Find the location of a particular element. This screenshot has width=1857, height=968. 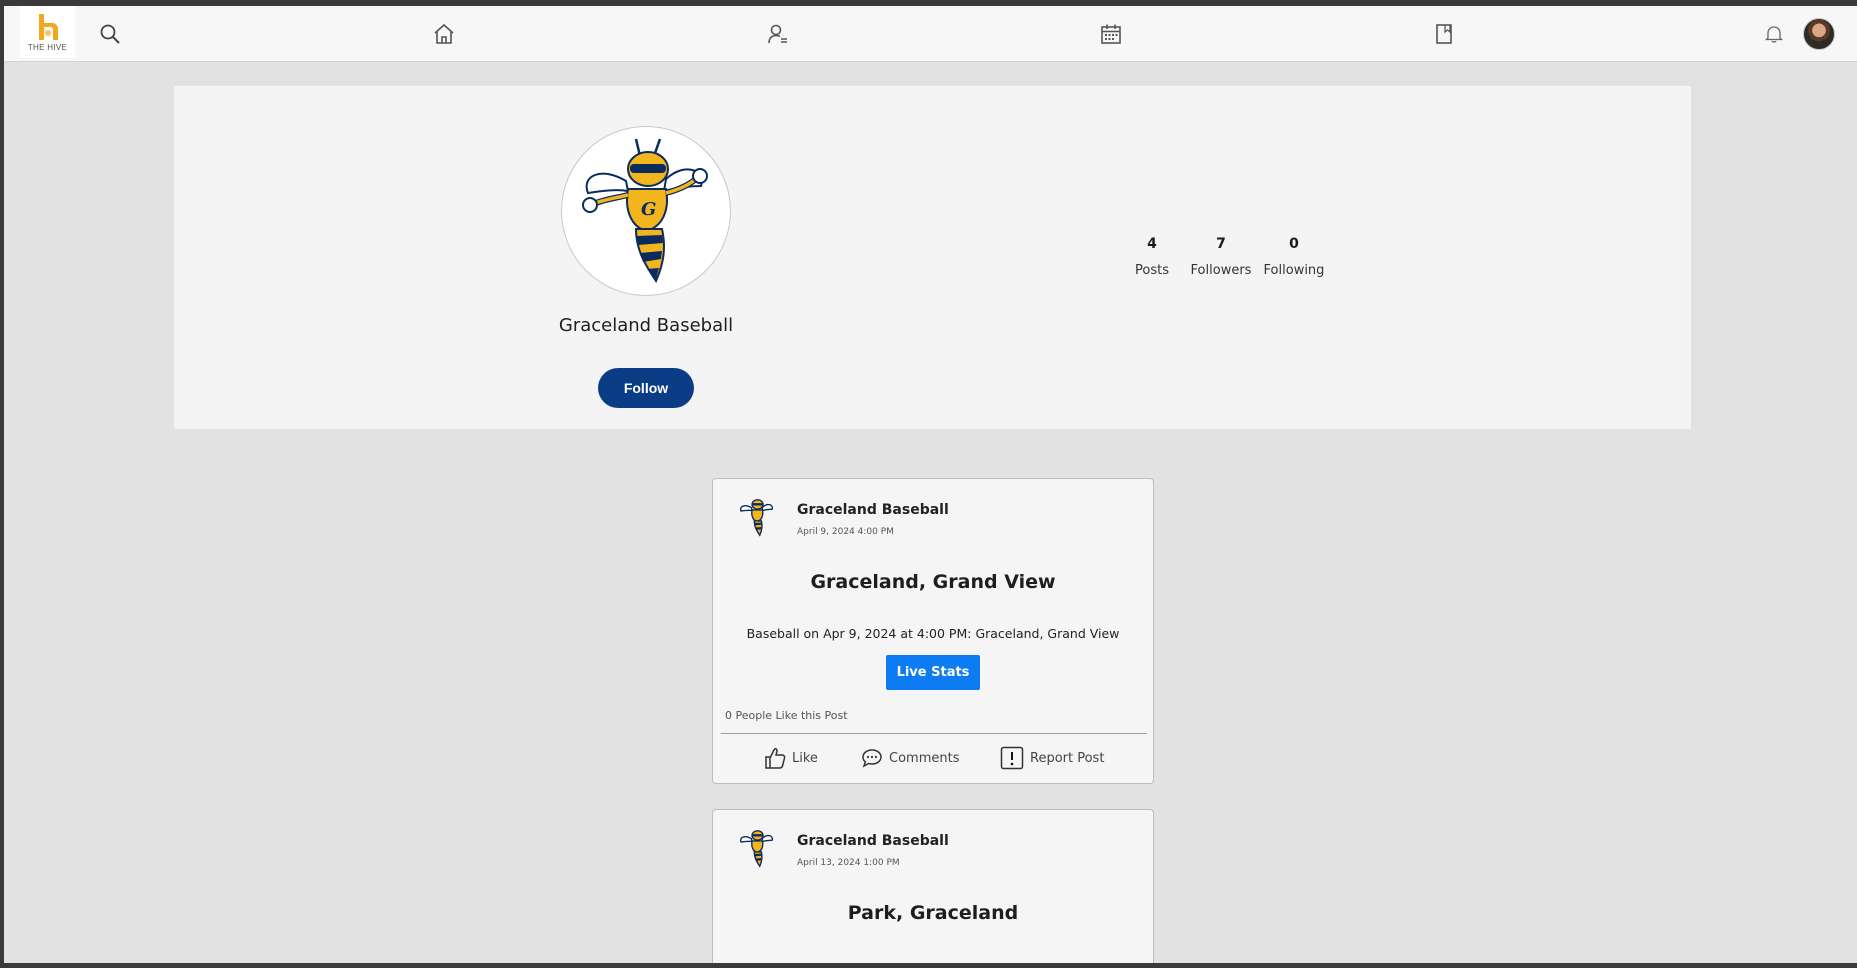

likes-count: 0 People Like this Post is located at coordinates (786, 715).